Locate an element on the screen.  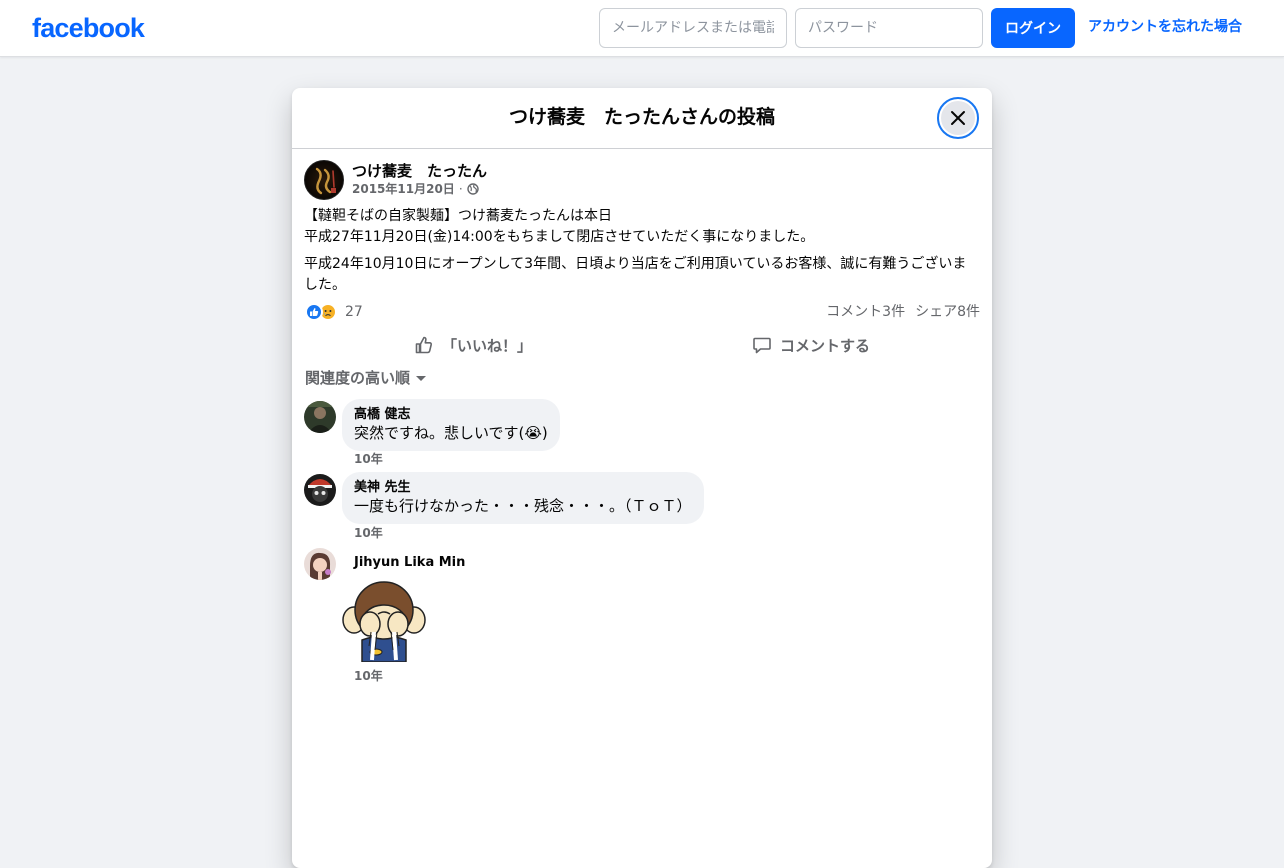
comment-text: 突然ですね。悲しいです(😭) is located at coordinates (451, 433).